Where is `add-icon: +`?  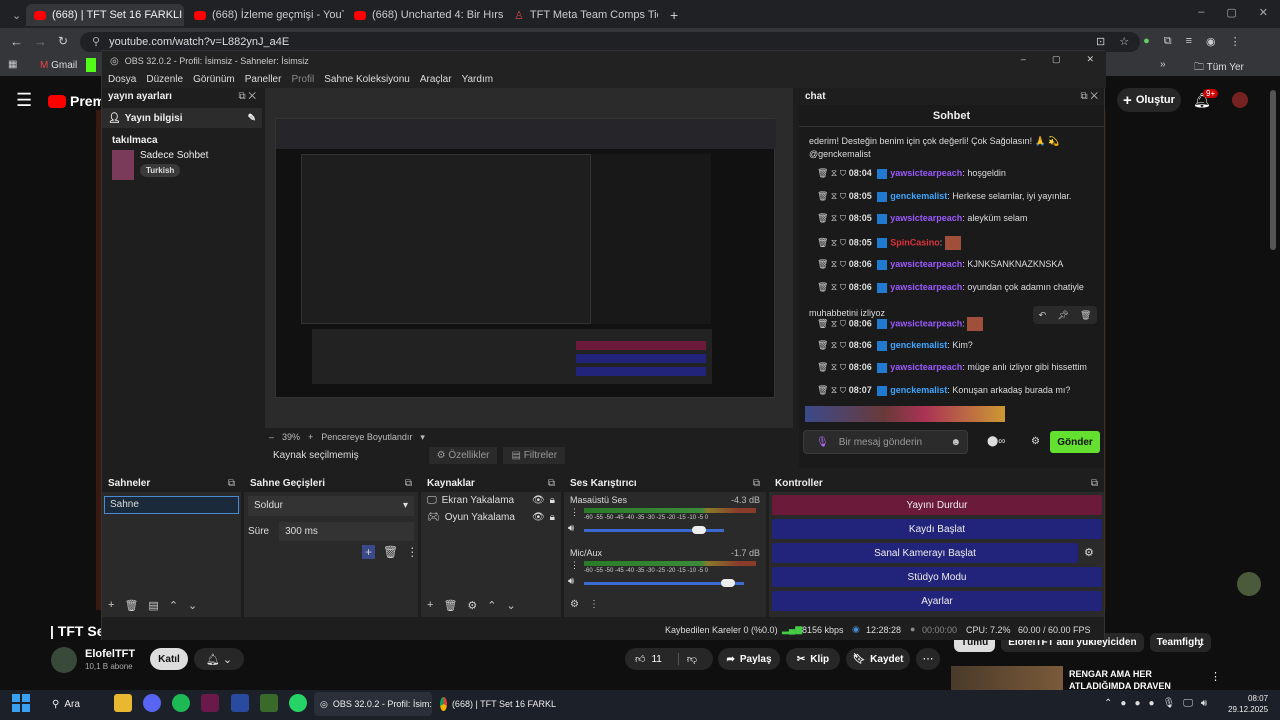
add-icon: + is located at coordinates (430, 605).